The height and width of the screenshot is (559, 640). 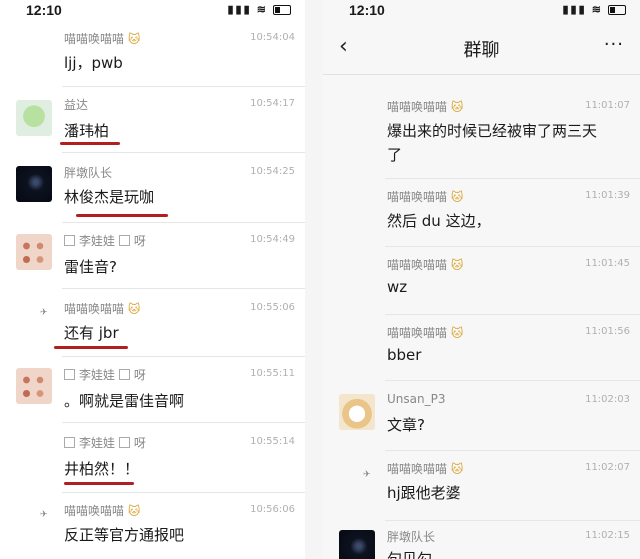 I want to click on status-icons: ▮▮▮ ≋, so click(x=259, y=9).